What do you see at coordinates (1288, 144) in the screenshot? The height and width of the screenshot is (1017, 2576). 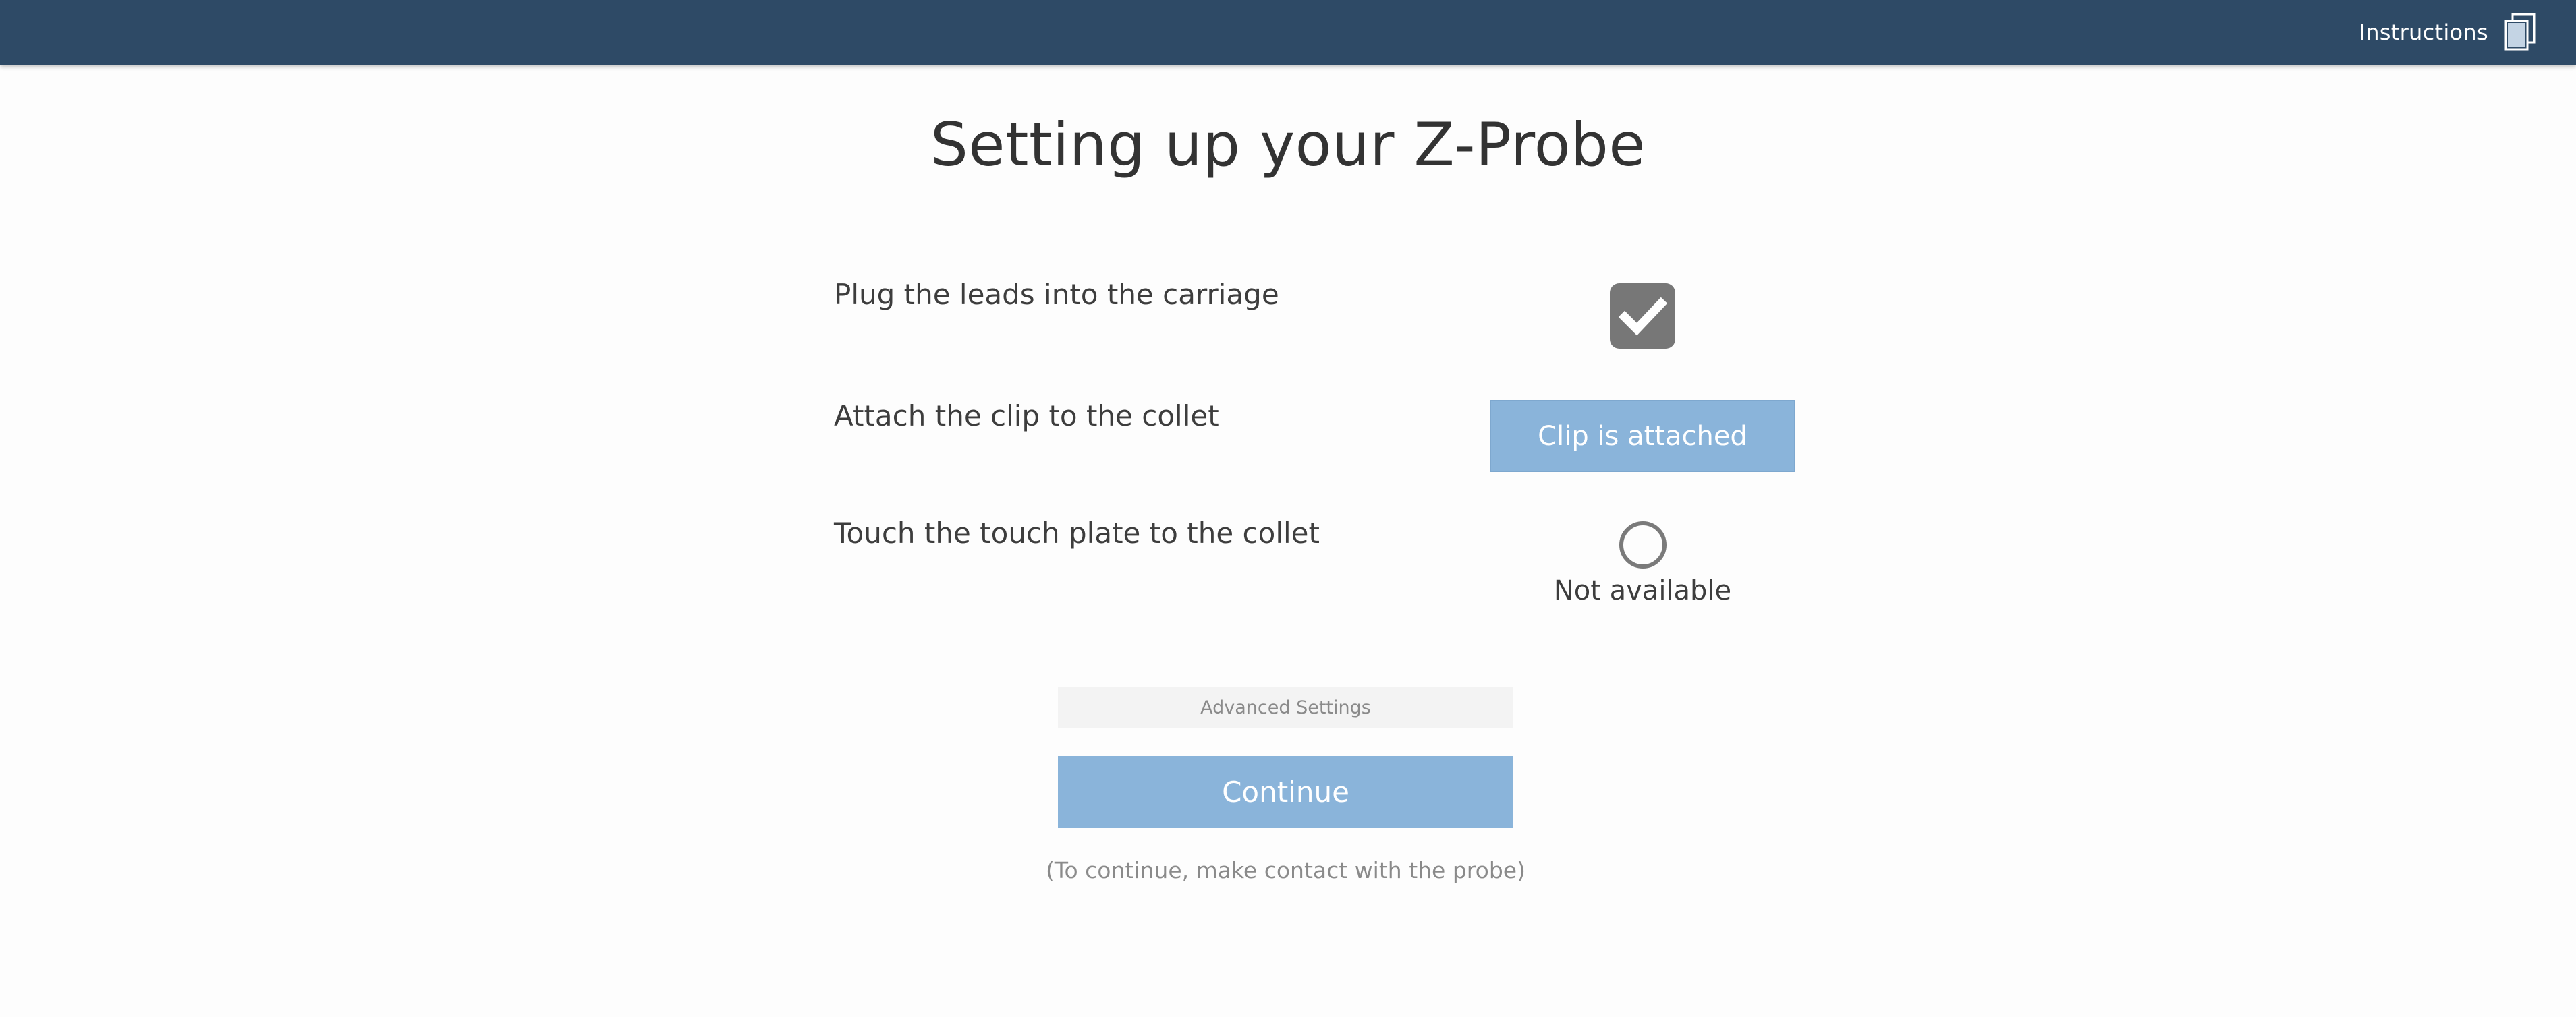 I see `page-title: Setting up your Z-Probe` at bounding box center [1288, 144].